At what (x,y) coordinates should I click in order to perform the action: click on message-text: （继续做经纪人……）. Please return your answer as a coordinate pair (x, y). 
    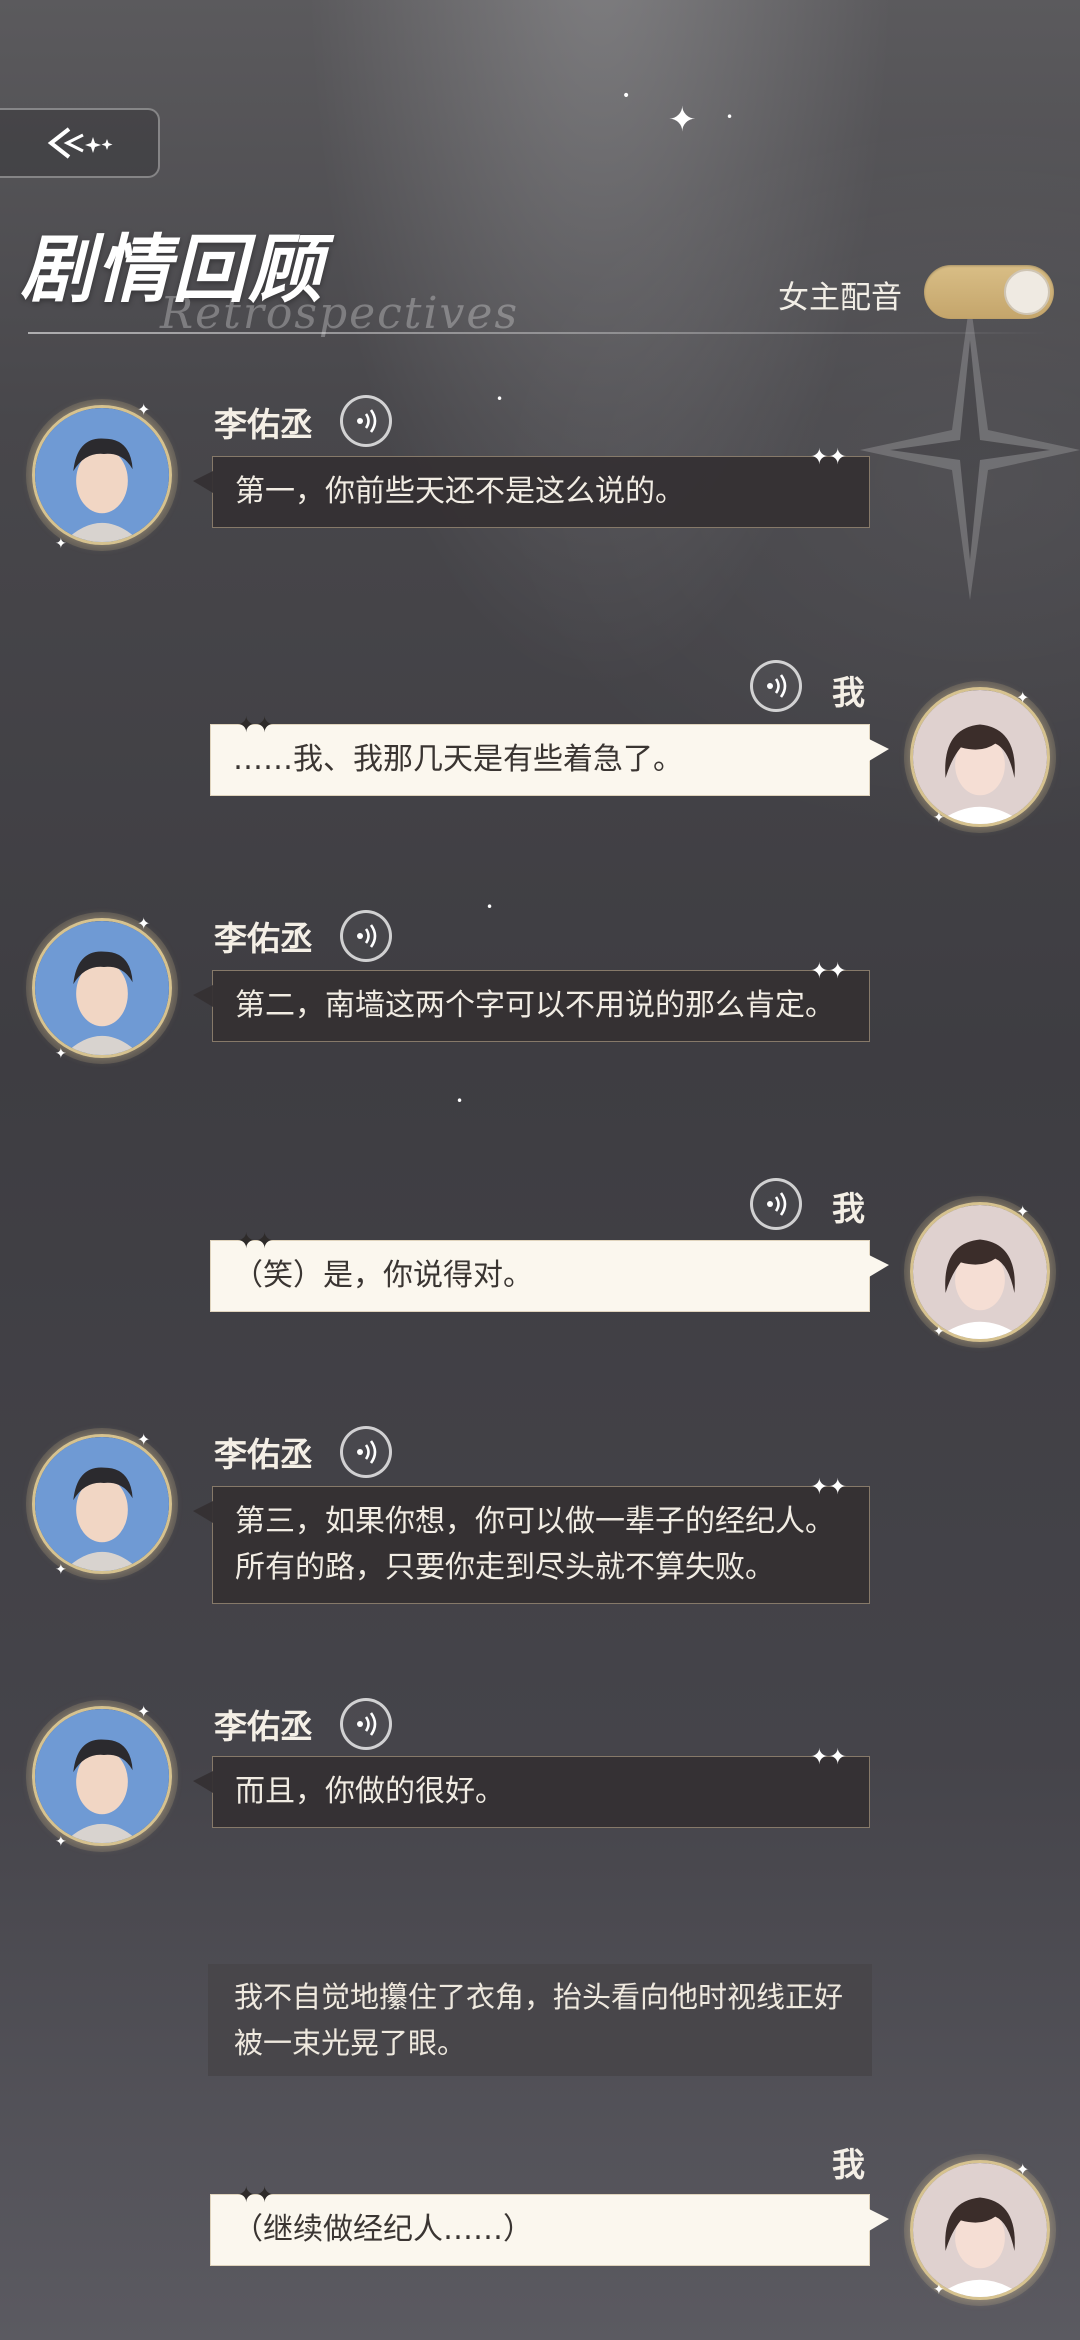
    Looking at the image, I should click on (383, 2229).